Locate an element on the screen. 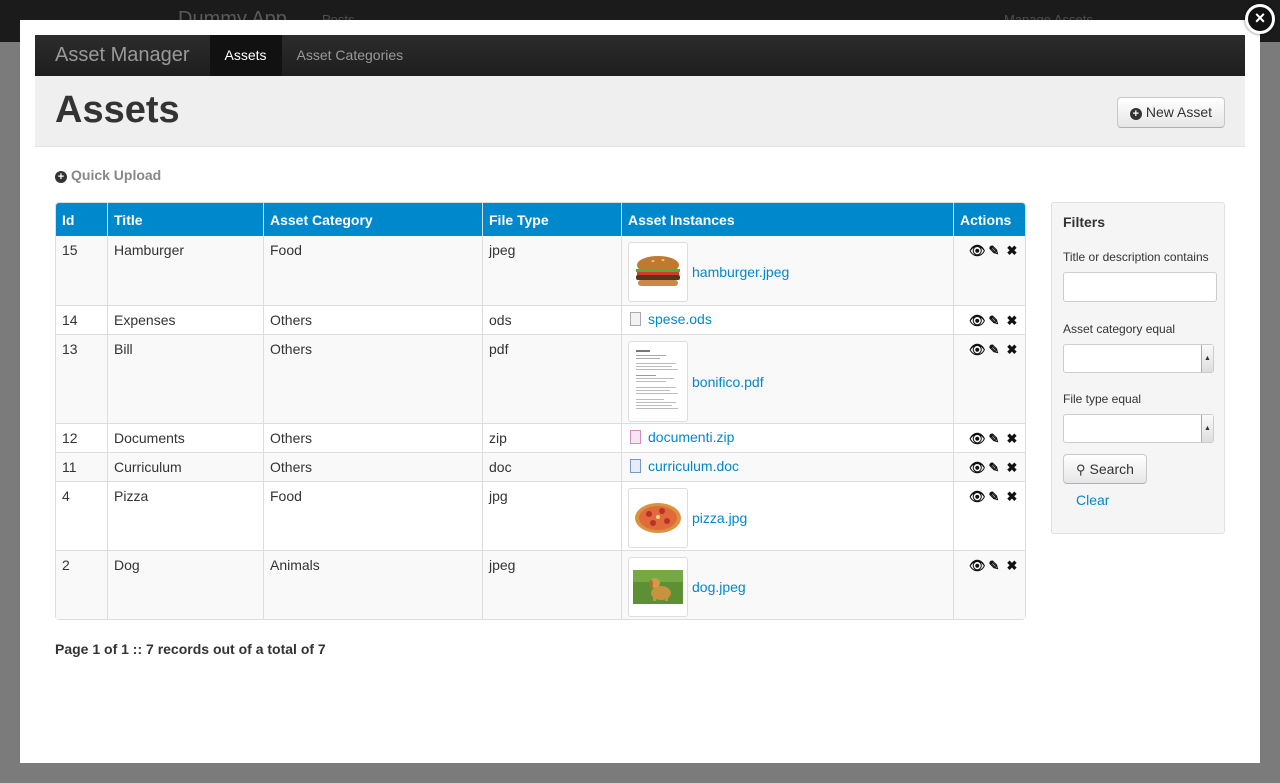 This screenshot has height=783, width=1280. asset-file-link: documenti.zip is located at coordinates (691, 437).